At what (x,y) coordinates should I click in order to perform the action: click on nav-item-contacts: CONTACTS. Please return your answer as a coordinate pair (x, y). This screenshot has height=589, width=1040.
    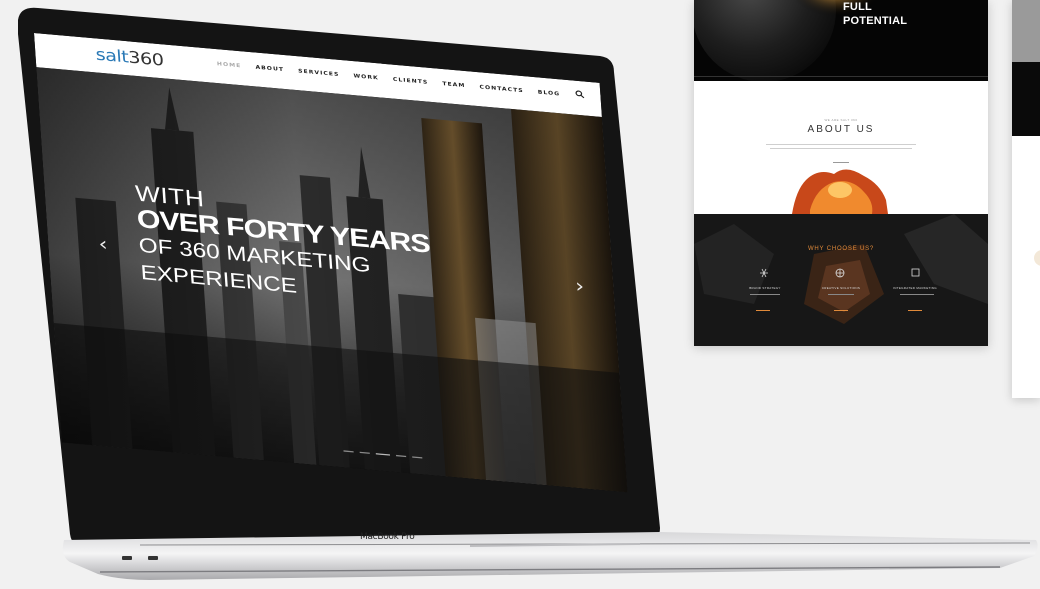
    Looking at the image, I should click on (501, 89).